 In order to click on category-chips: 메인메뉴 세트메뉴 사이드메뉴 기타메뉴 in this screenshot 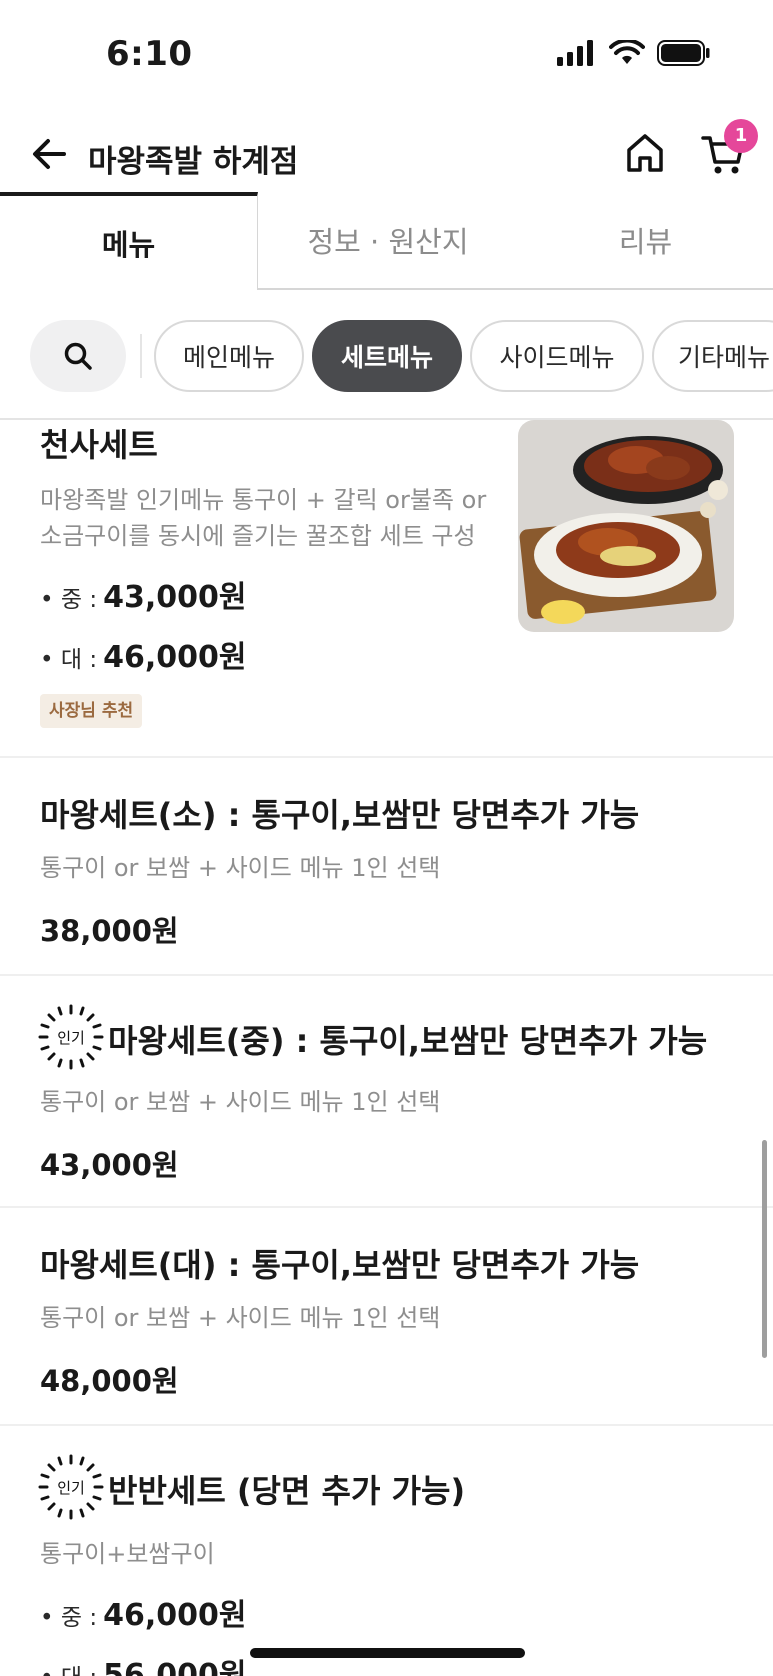, I will do `click(386, 356)`.